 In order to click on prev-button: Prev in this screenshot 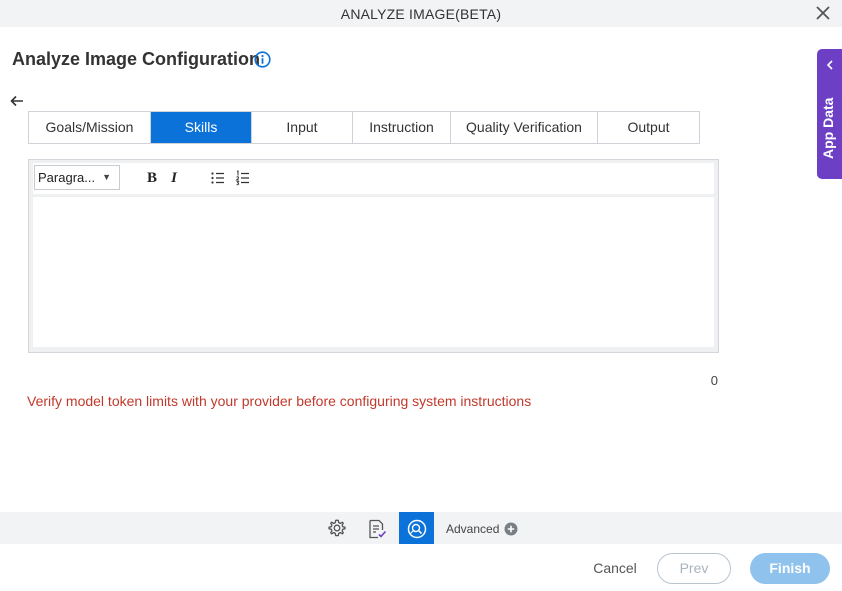, I will do `click(694, 568)`.